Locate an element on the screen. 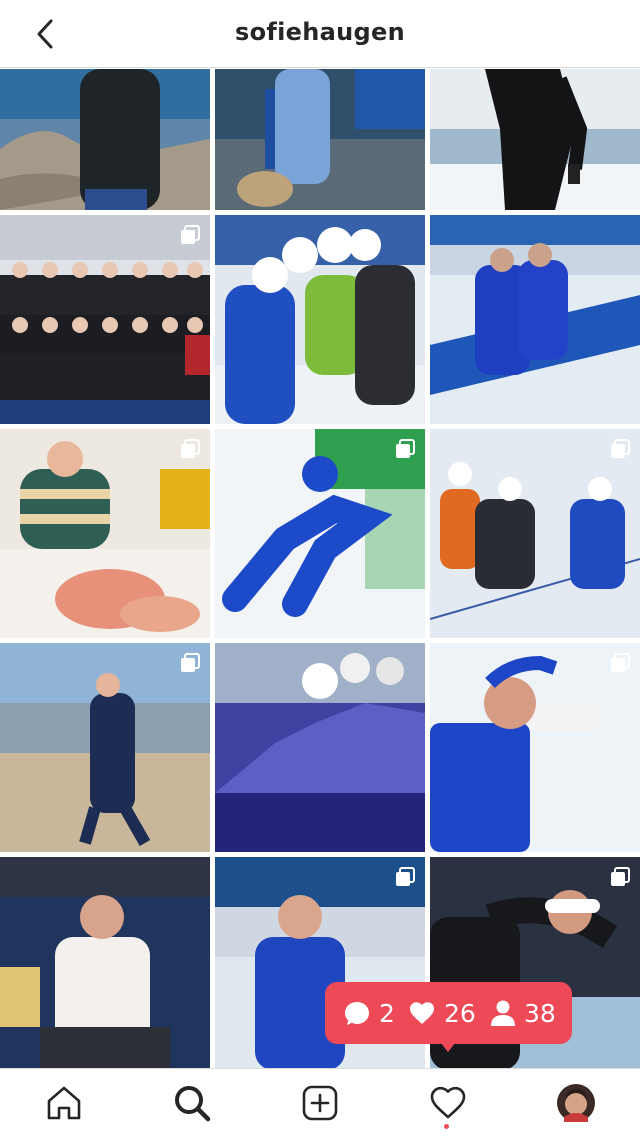  heart-icon is located at coordinates (422, 1013).